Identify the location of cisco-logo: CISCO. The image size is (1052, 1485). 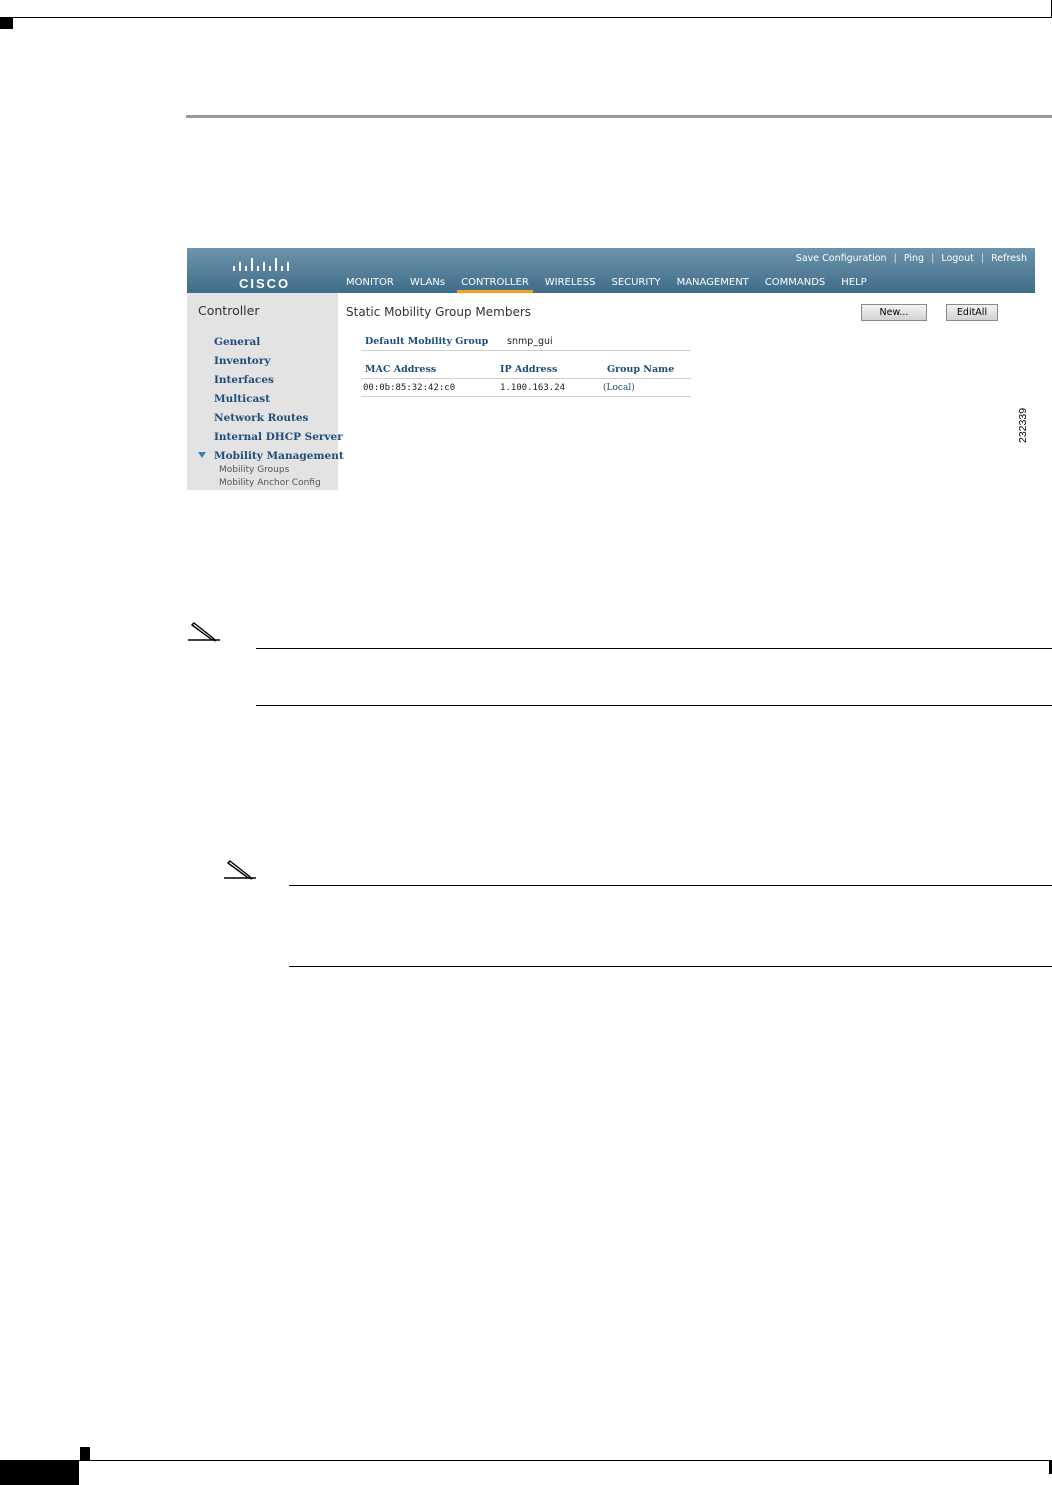
(263, 273).